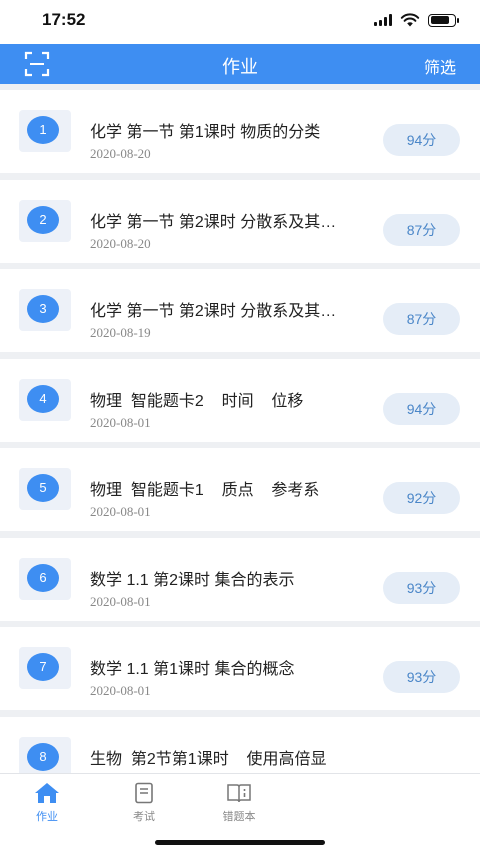 Image resolution: width=480 pixels, height=853 pixels. What do you see at coordinates (239, 793) in the screenshot?
I see `wrong-book-icon` at bounding box center [239, 793].